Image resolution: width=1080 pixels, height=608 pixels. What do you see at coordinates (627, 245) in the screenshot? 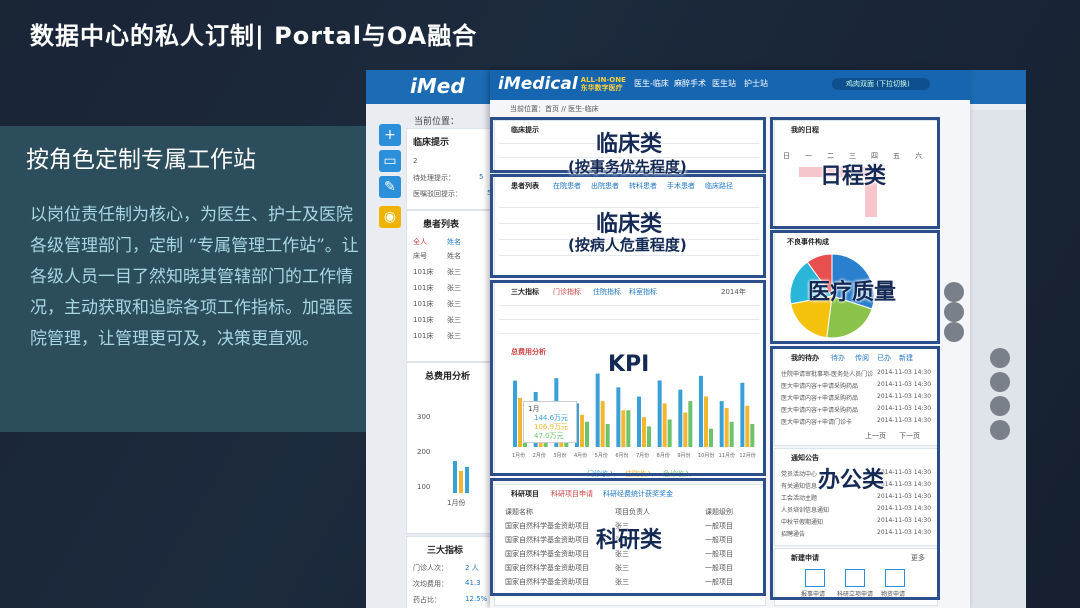
I see `overlay-clinical-2-sub: (按病人危重程度)` at bounding box center [627, 245].